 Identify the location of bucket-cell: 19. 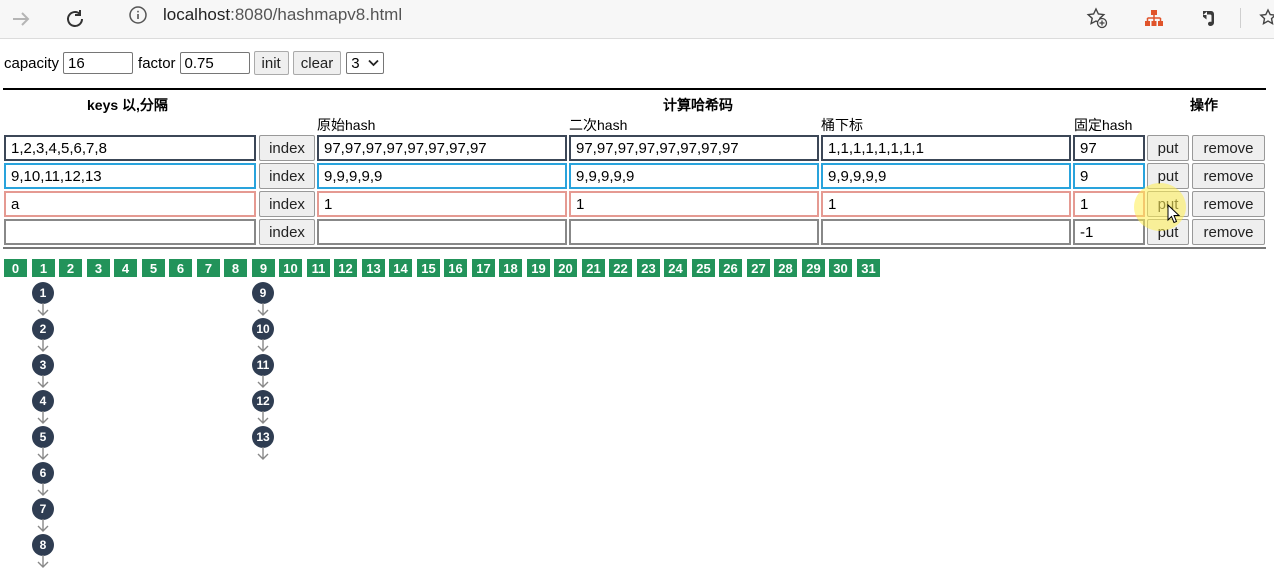
(538, 268).